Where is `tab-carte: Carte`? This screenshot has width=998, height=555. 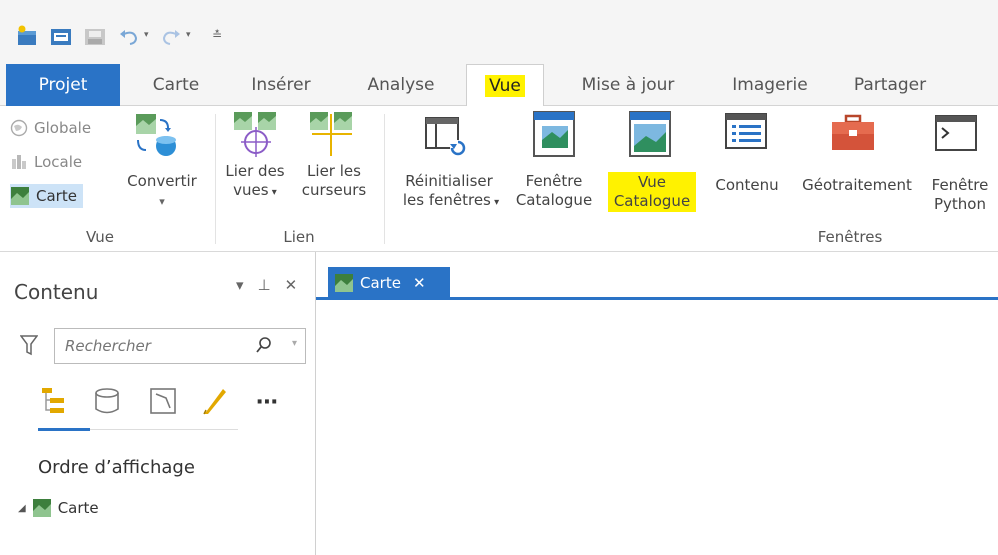 tab-carte: Carte is located at coordinates (176, 85).